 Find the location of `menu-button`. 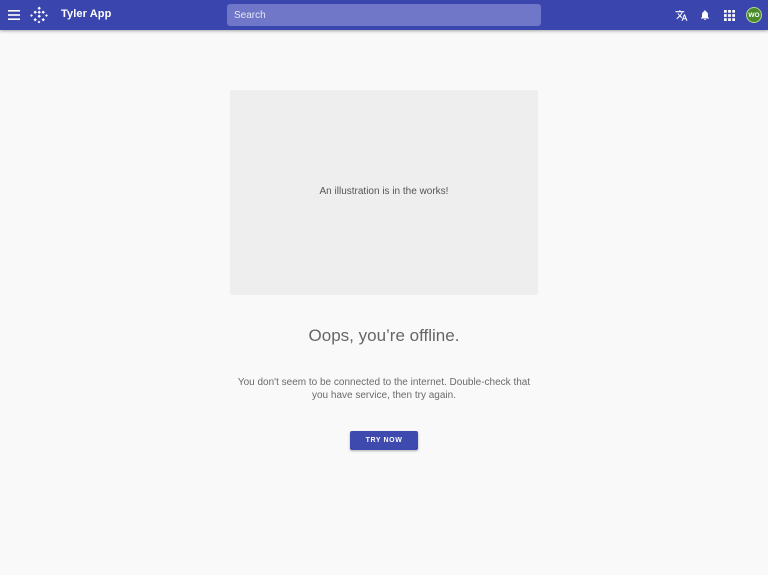

menu-button is located at coordinates (14, 15).